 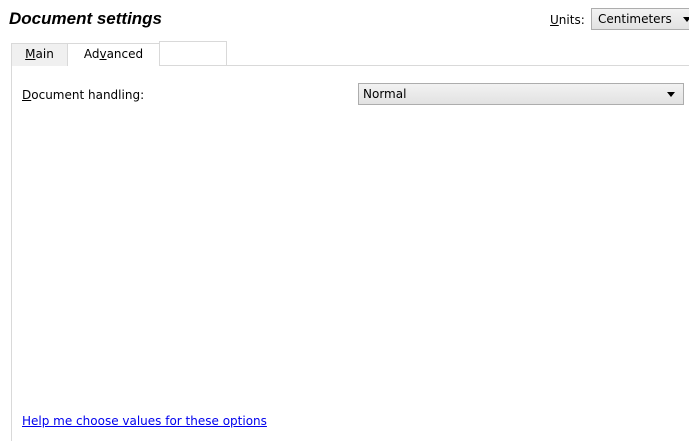 I want to click on tab-advanced: Advanced, so click(x=113, y=54).